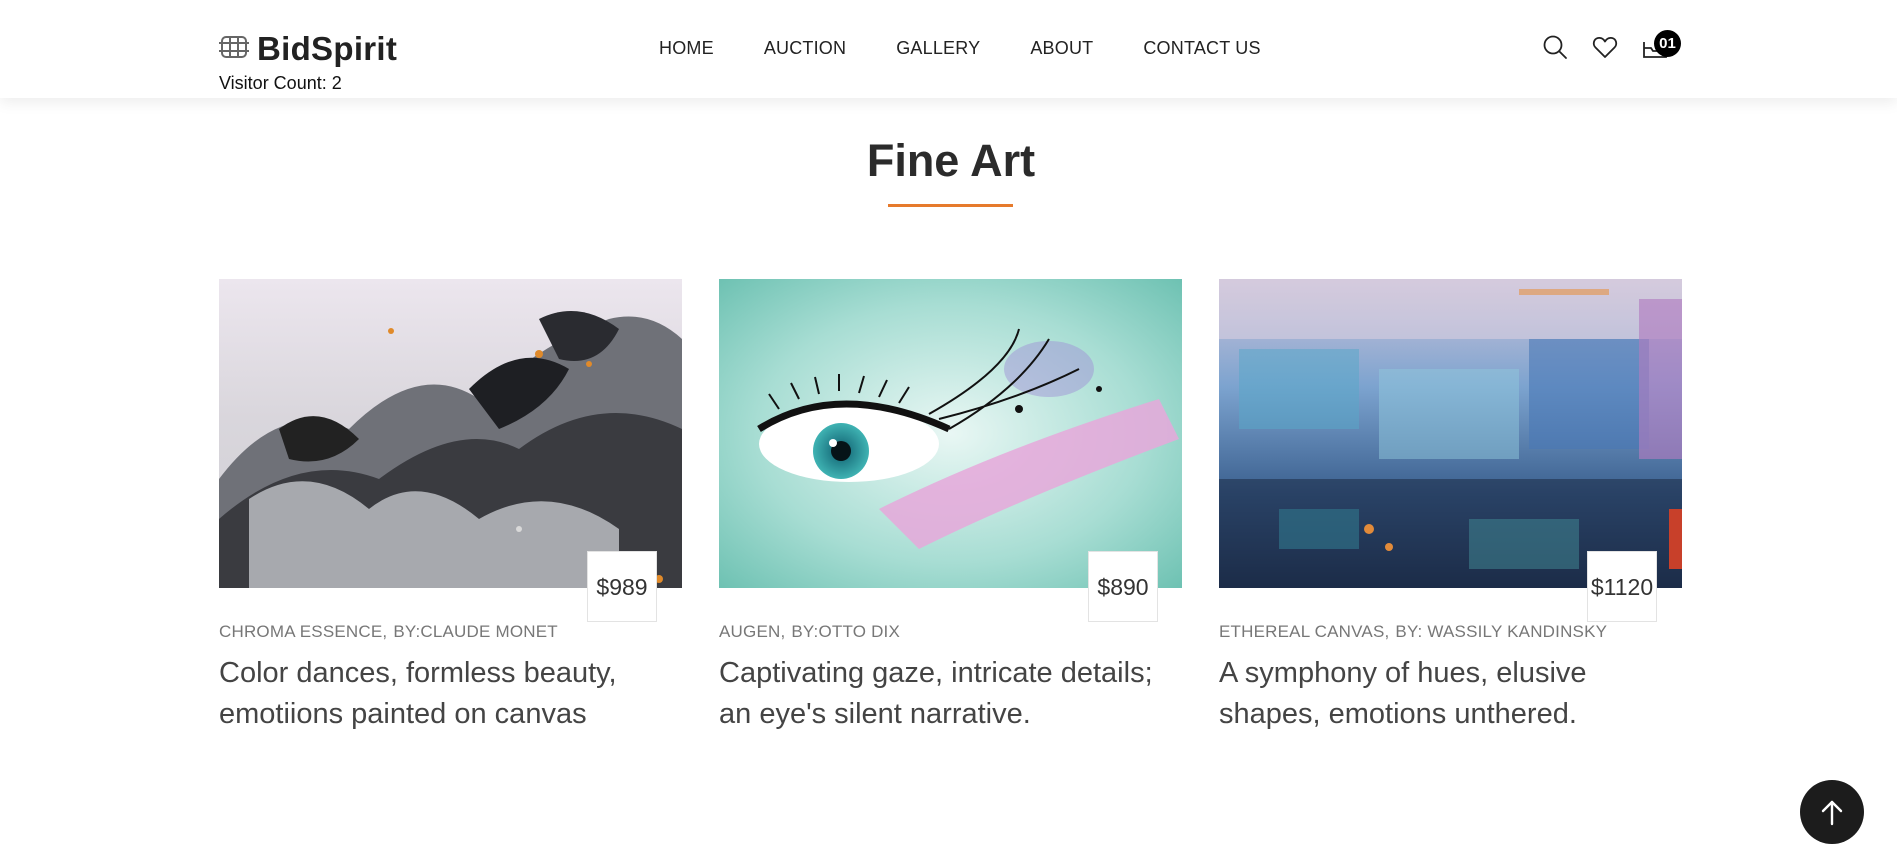  What do you see at coordinates (238, 49) in the screenshot?
I see `logo-icon` at bounding box center [238, 49].